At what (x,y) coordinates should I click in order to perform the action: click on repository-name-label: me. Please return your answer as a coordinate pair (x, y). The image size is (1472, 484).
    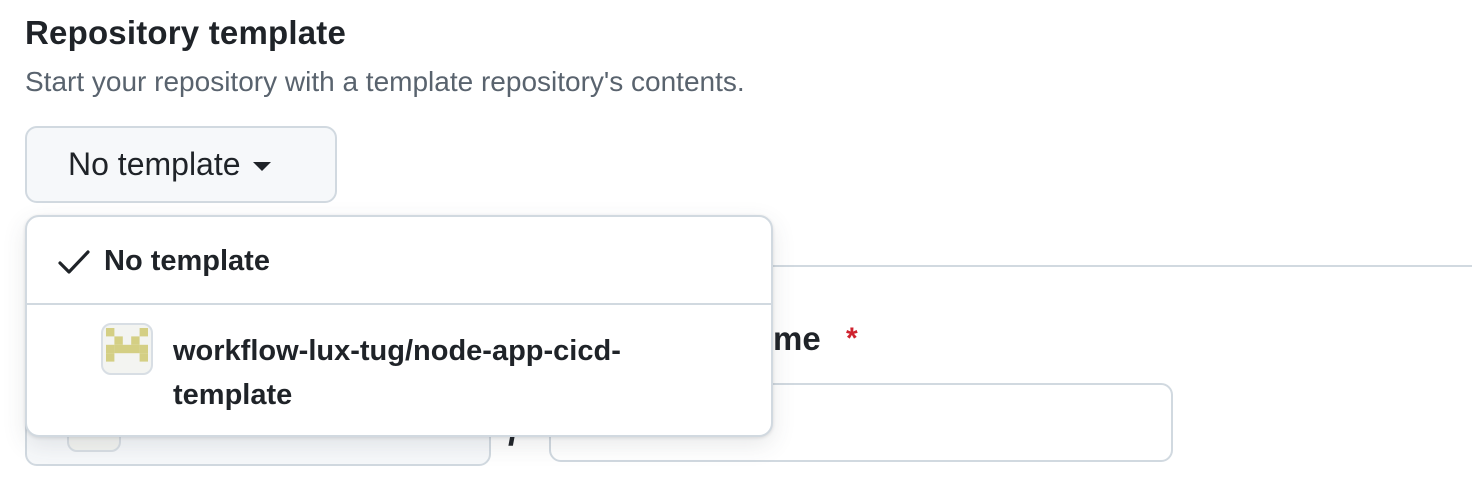
    Looking at the image, I should click on (797, 338).